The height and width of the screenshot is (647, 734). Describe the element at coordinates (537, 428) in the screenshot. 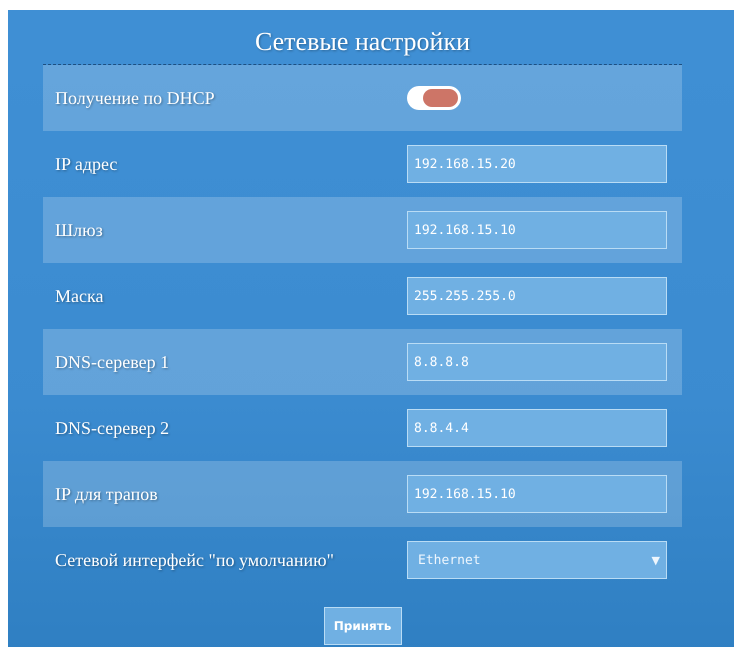

I see `input-field: 8.8.4.4` at that location.